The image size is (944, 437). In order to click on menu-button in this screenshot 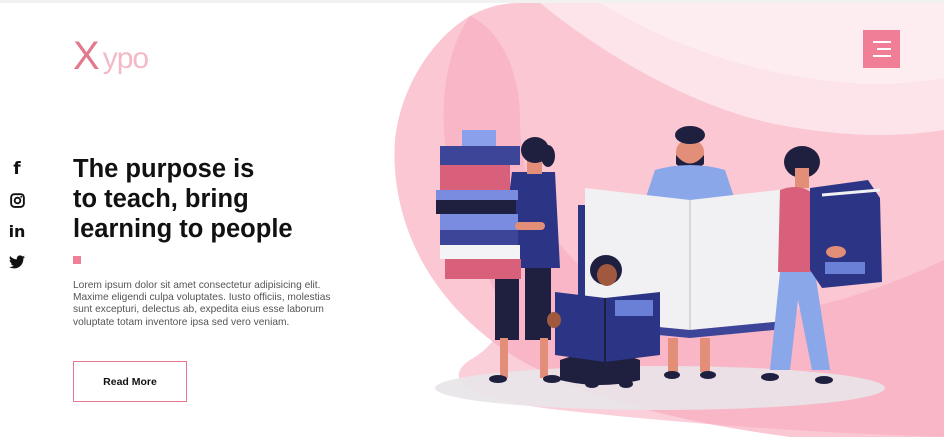, I will do `click(881, 49)`.